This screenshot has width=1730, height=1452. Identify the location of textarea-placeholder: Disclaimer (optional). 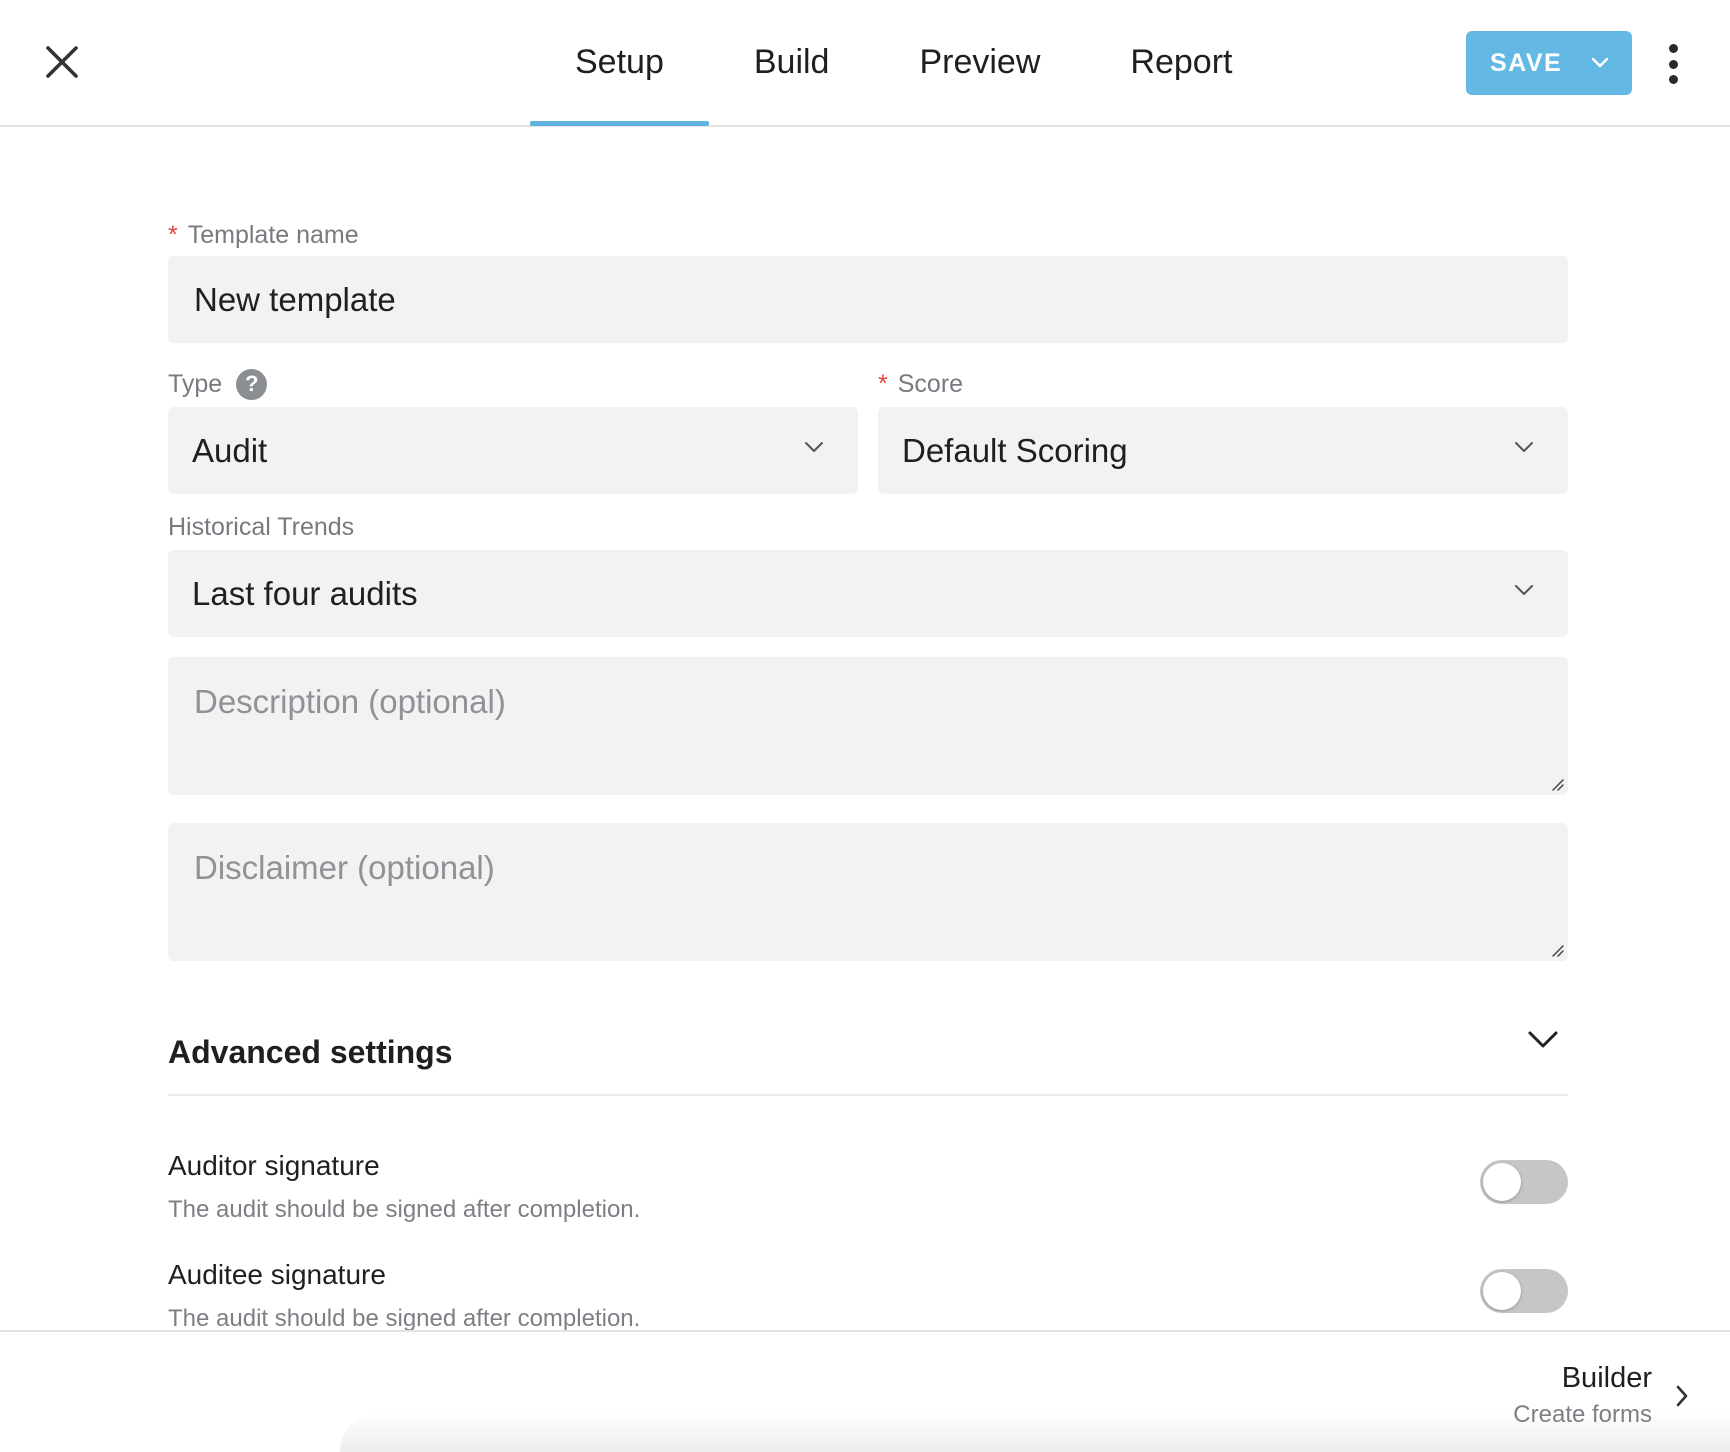
(344, 867).